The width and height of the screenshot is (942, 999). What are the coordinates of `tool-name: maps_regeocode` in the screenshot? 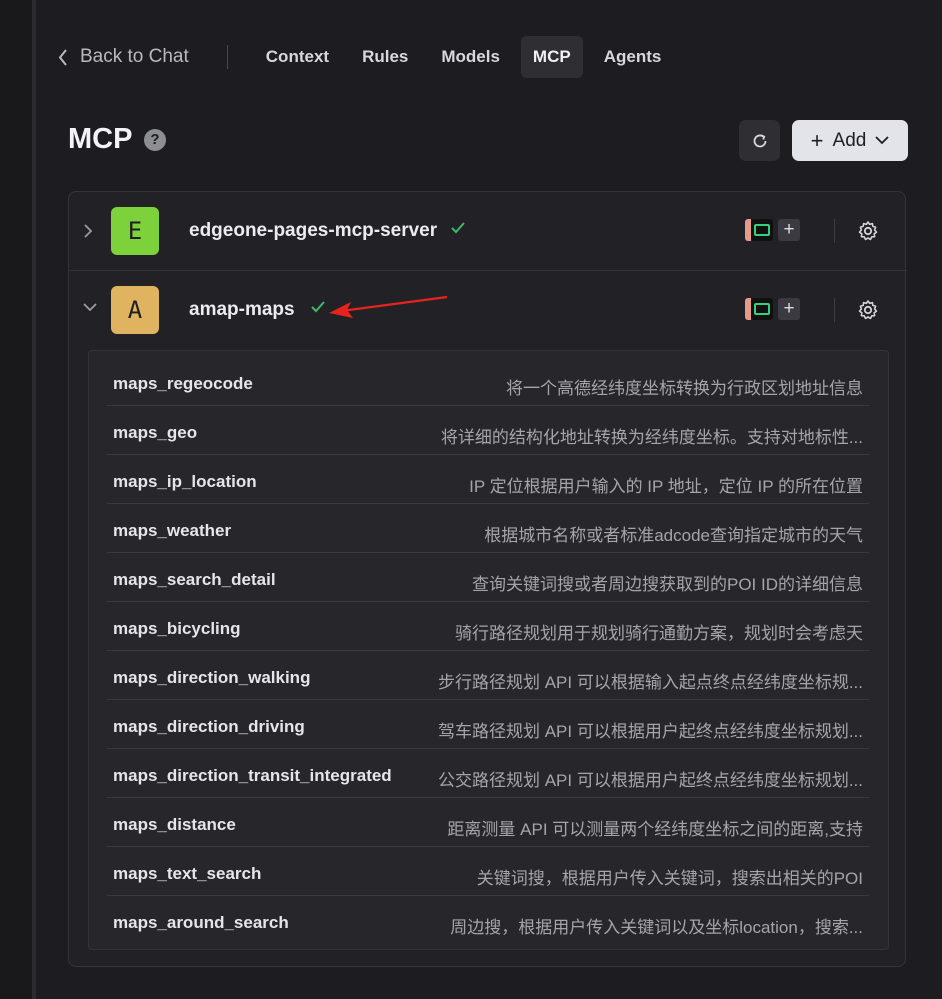 It's located at (183, 383).